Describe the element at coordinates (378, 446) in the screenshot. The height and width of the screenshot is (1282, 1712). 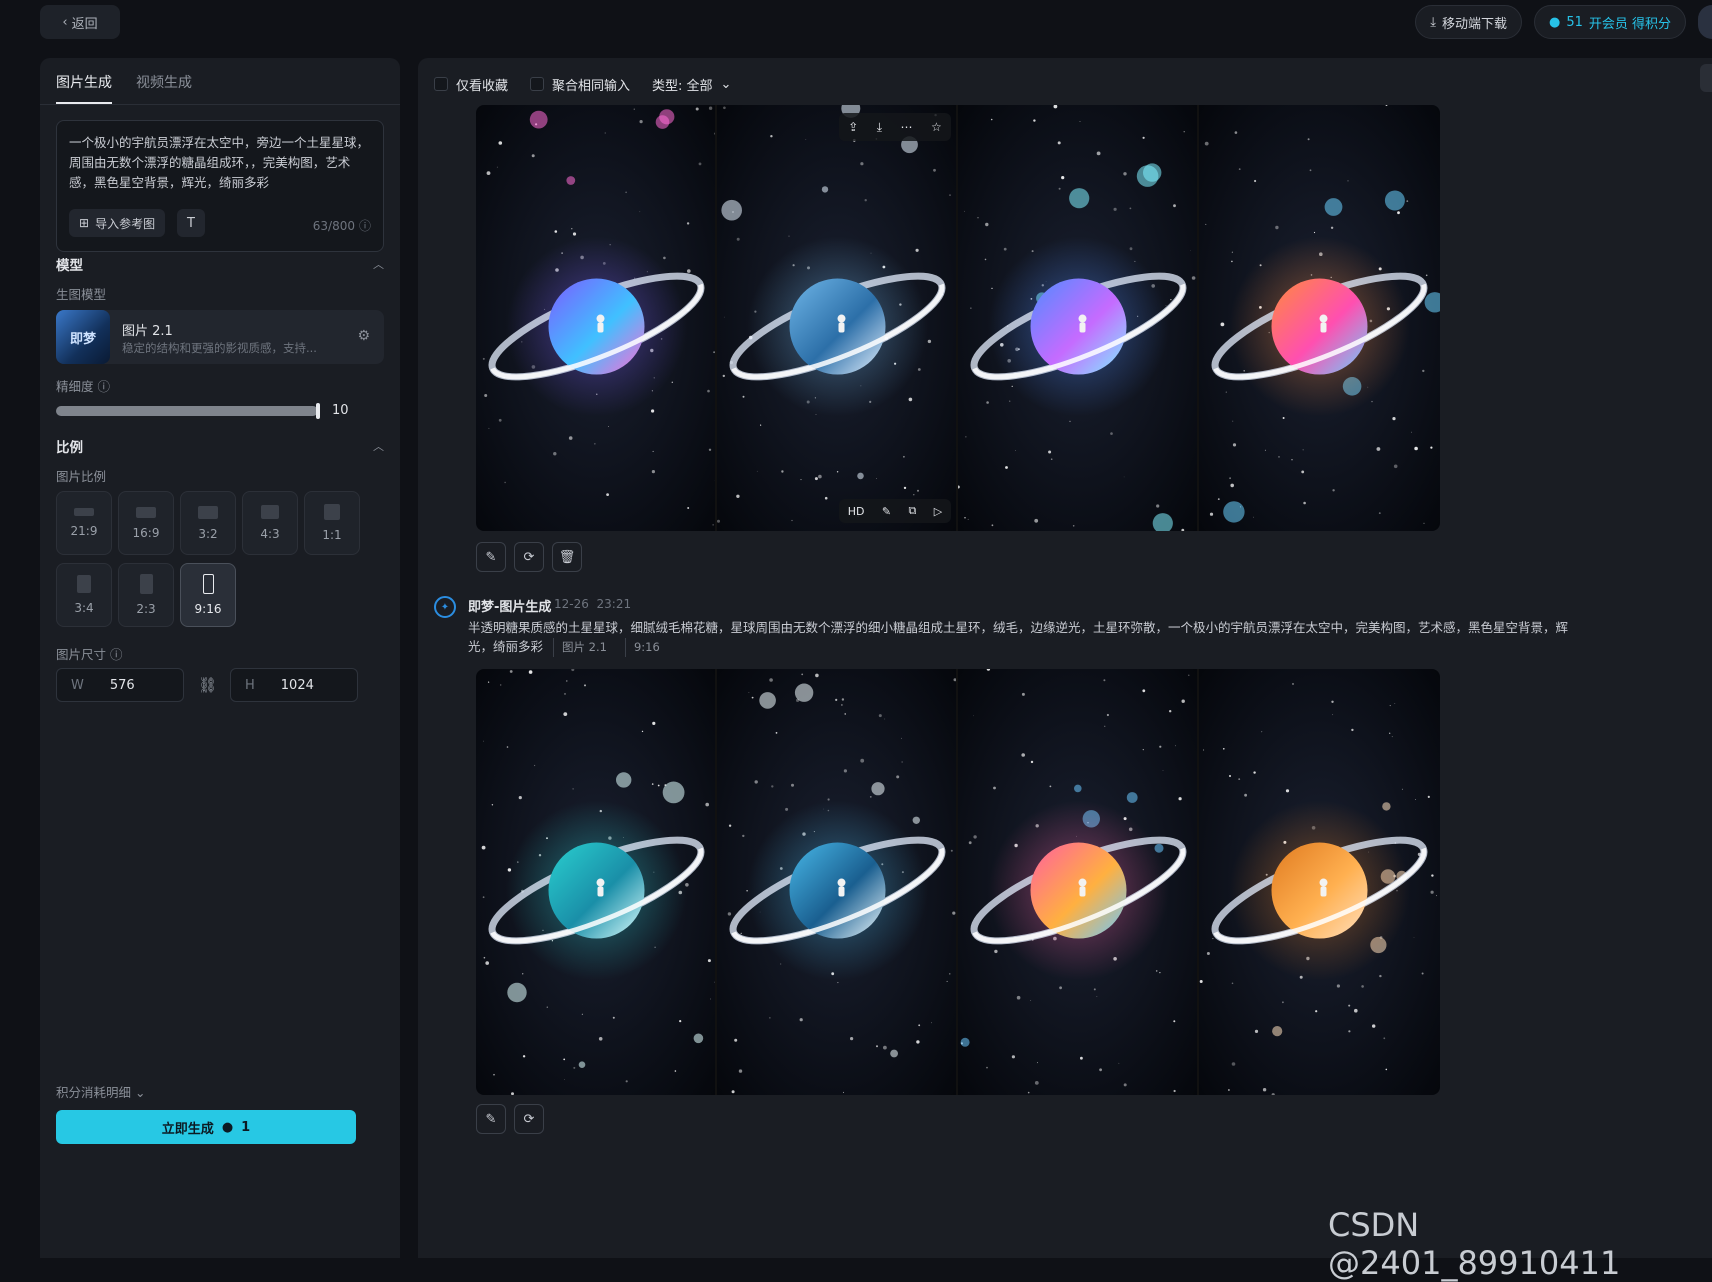
I see `collapse-ratio-icon: ︿` at that location.